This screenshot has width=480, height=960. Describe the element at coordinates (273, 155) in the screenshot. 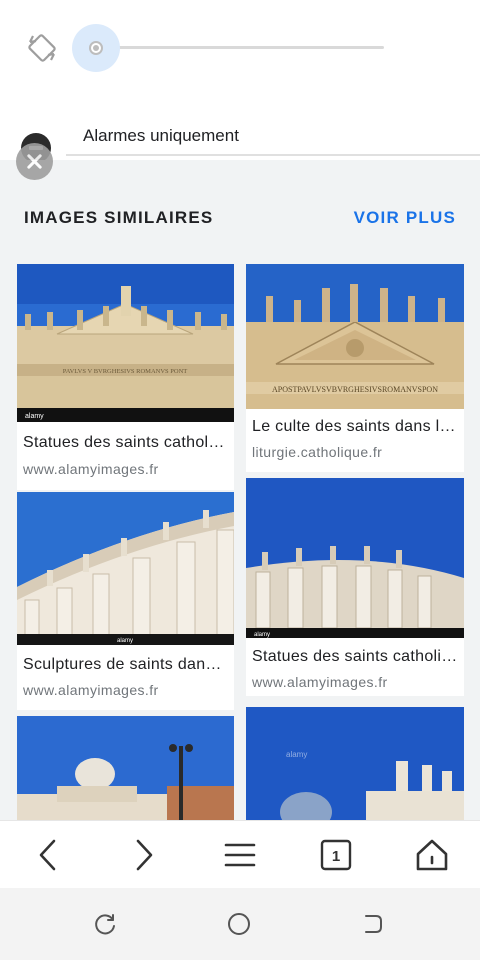

I see `quick-settings-divider` at that location.